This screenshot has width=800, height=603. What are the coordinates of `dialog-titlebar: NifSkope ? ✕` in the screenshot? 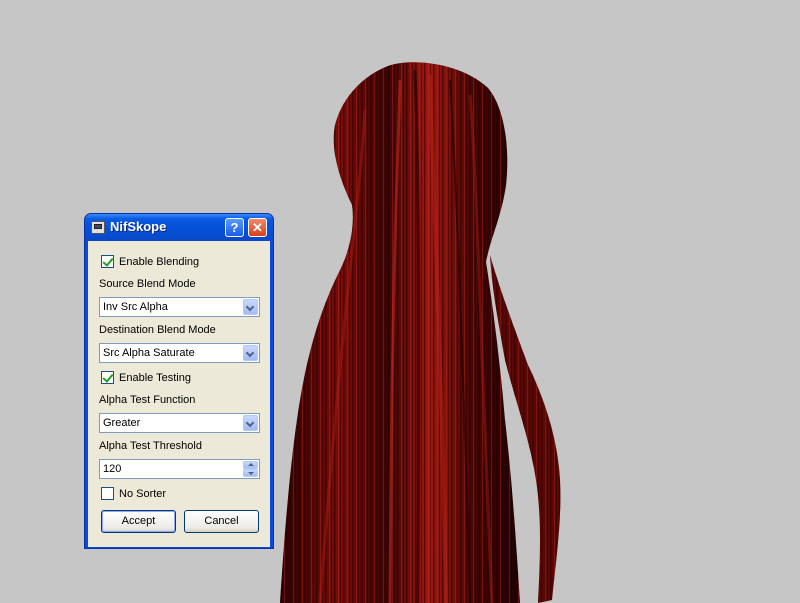 It's located at (179, 227).